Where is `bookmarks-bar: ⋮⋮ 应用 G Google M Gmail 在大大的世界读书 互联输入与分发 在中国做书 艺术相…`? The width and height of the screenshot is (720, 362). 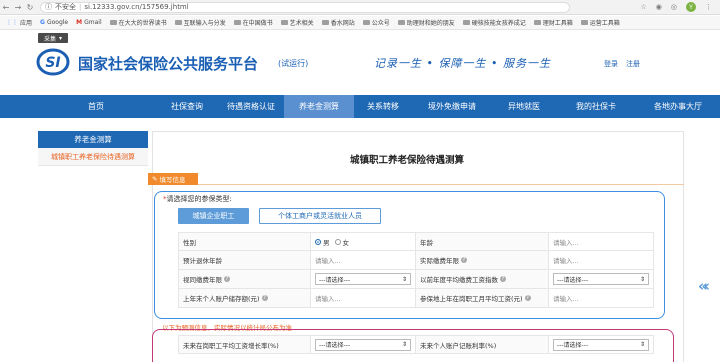 bookmarks-bar: ⋮⋮ 应用 G Google M Gmail 在大大的世界读书 互联输入与分发 在中国做书 艺术相… is located at coordinates (360, 23).